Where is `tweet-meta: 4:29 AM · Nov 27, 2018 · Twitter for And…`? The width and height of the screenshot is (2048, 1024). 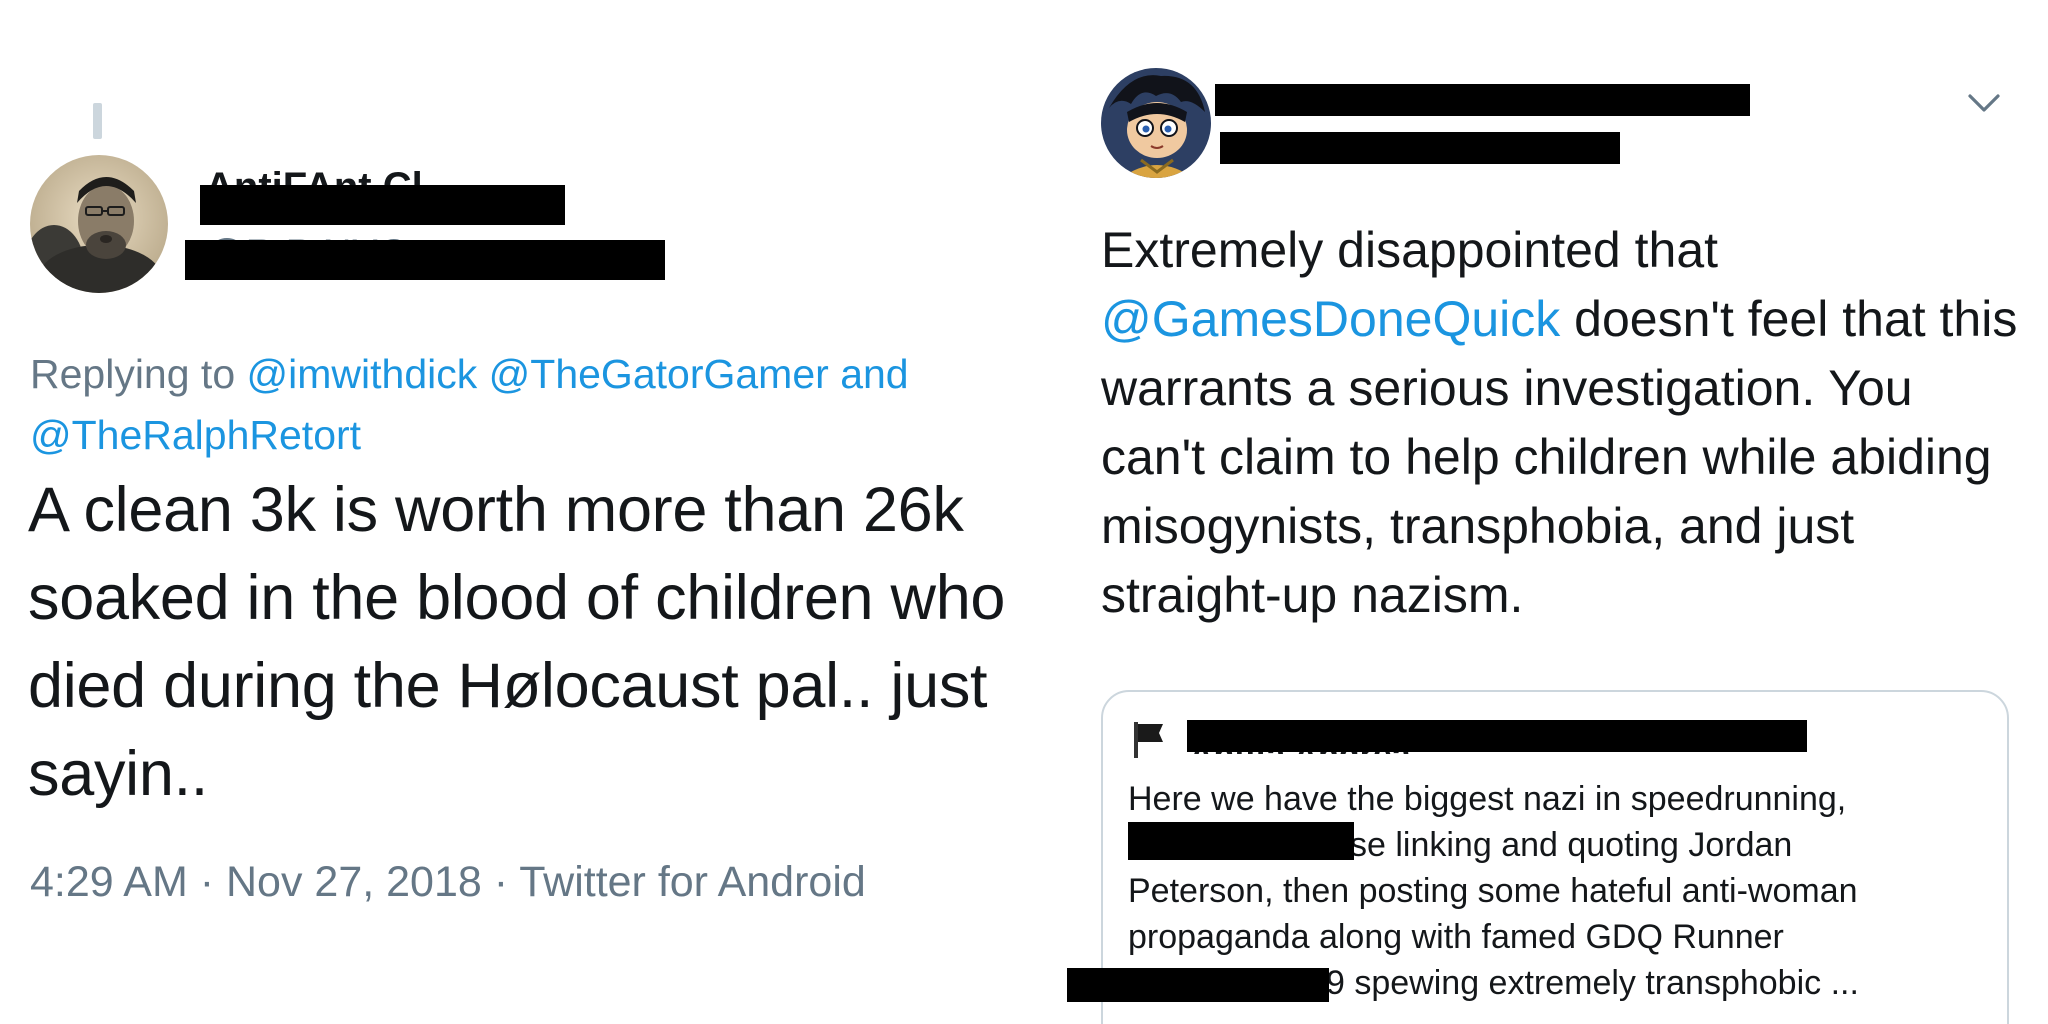
tweet-meta: 4:29 AM · Nov 27, 2018 · Twitter for And… is located at coordinates (448, 882).